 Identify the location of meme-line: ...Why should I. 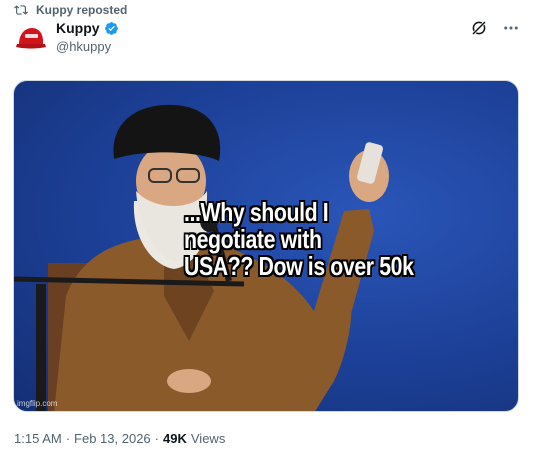
(256, 212).